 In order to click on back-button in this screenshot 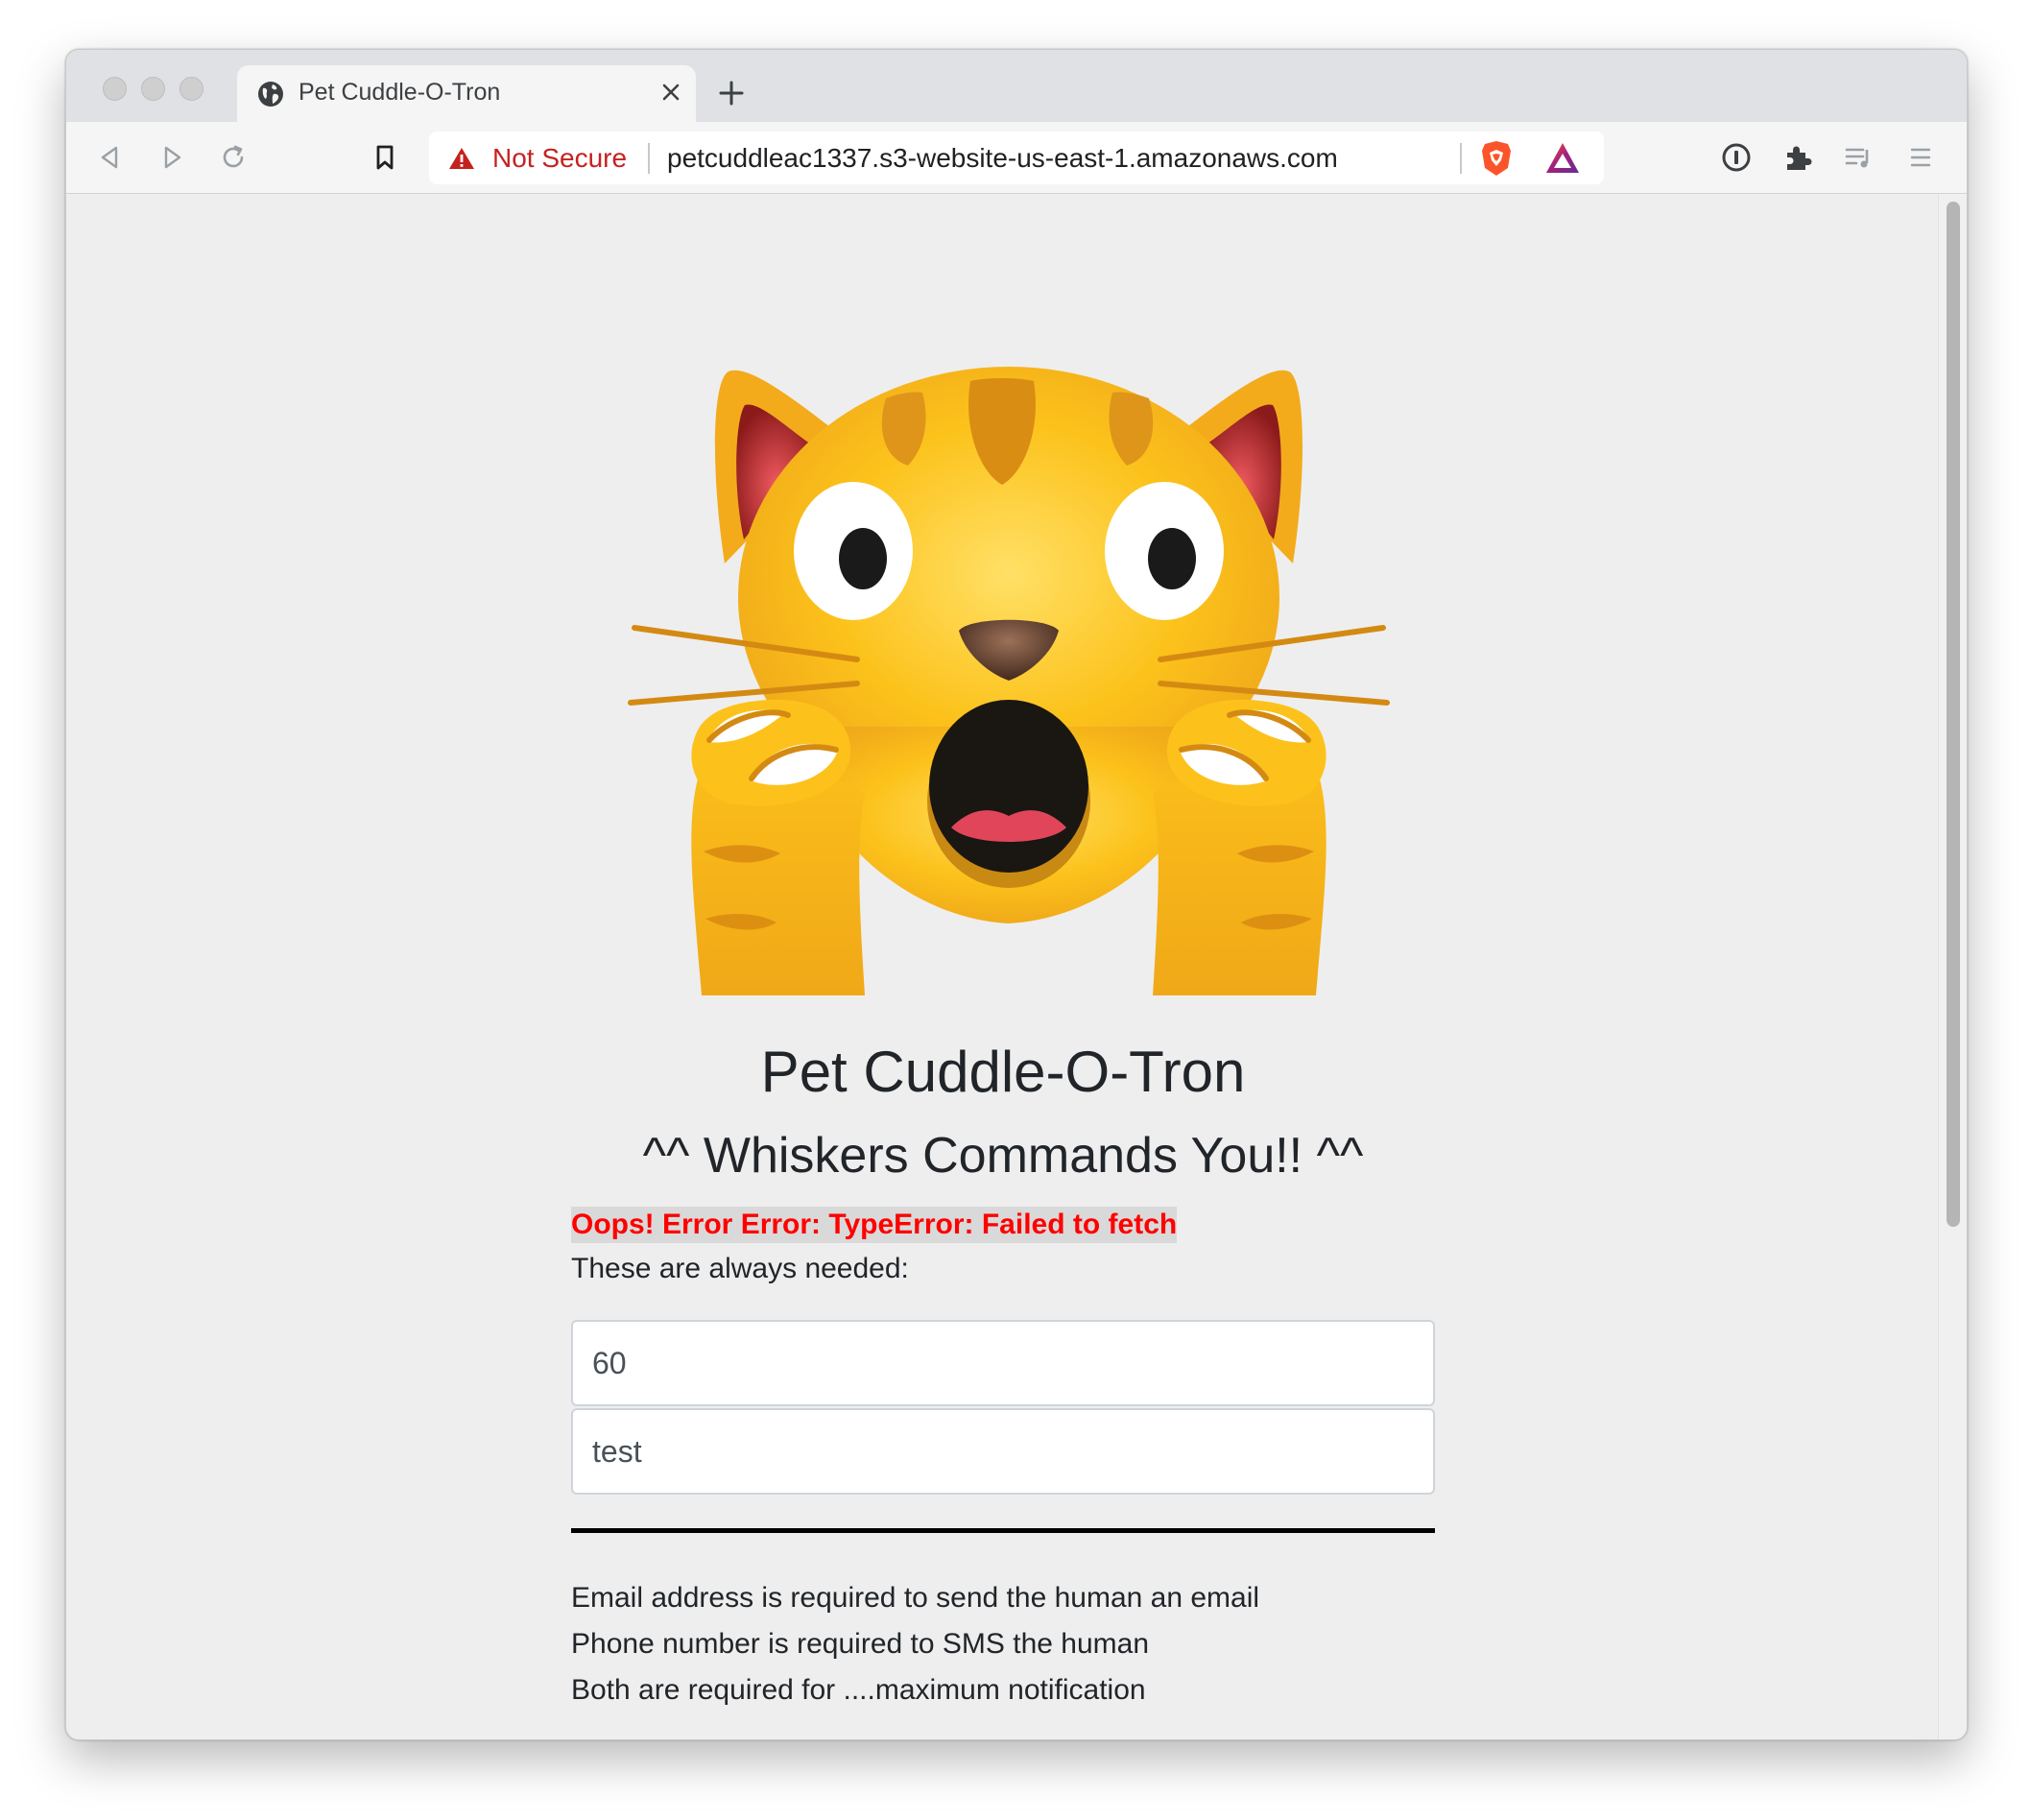, I will do `click(110, 158)`.